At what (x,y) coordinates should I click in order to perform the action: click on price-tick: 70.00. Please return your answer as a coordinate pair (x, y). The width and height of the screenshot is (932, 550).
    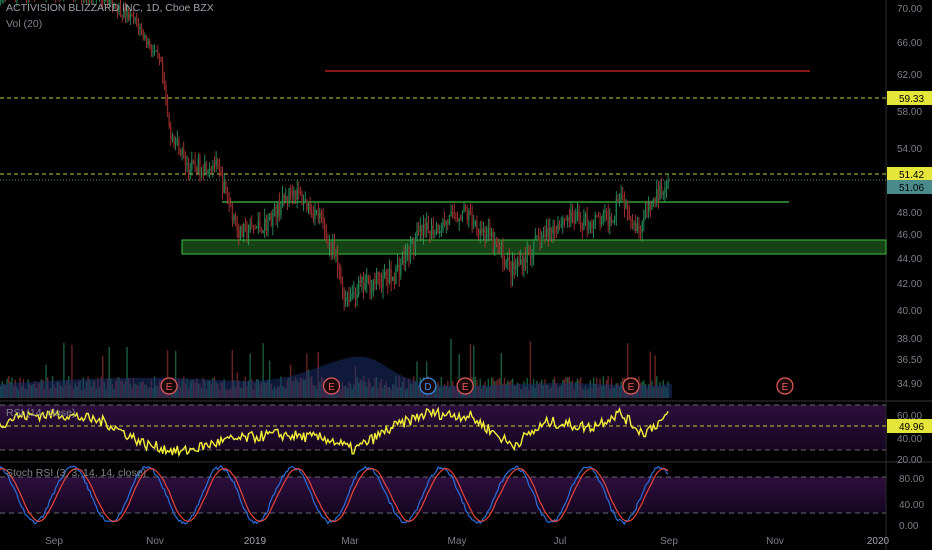
    Looking at the image, I should click on (909, 9).